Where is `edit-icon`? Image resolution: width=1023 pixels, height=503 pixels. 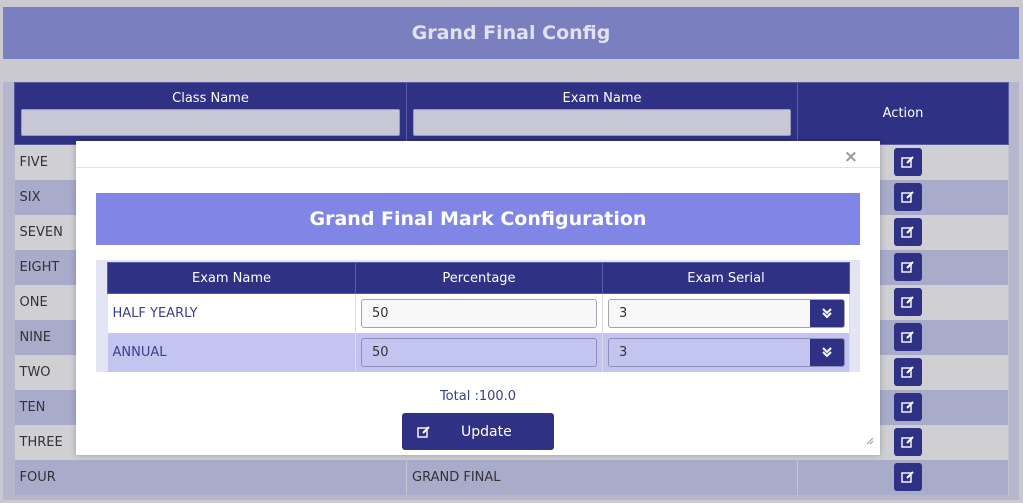 edit-icon is located at coordinates (424, 432).